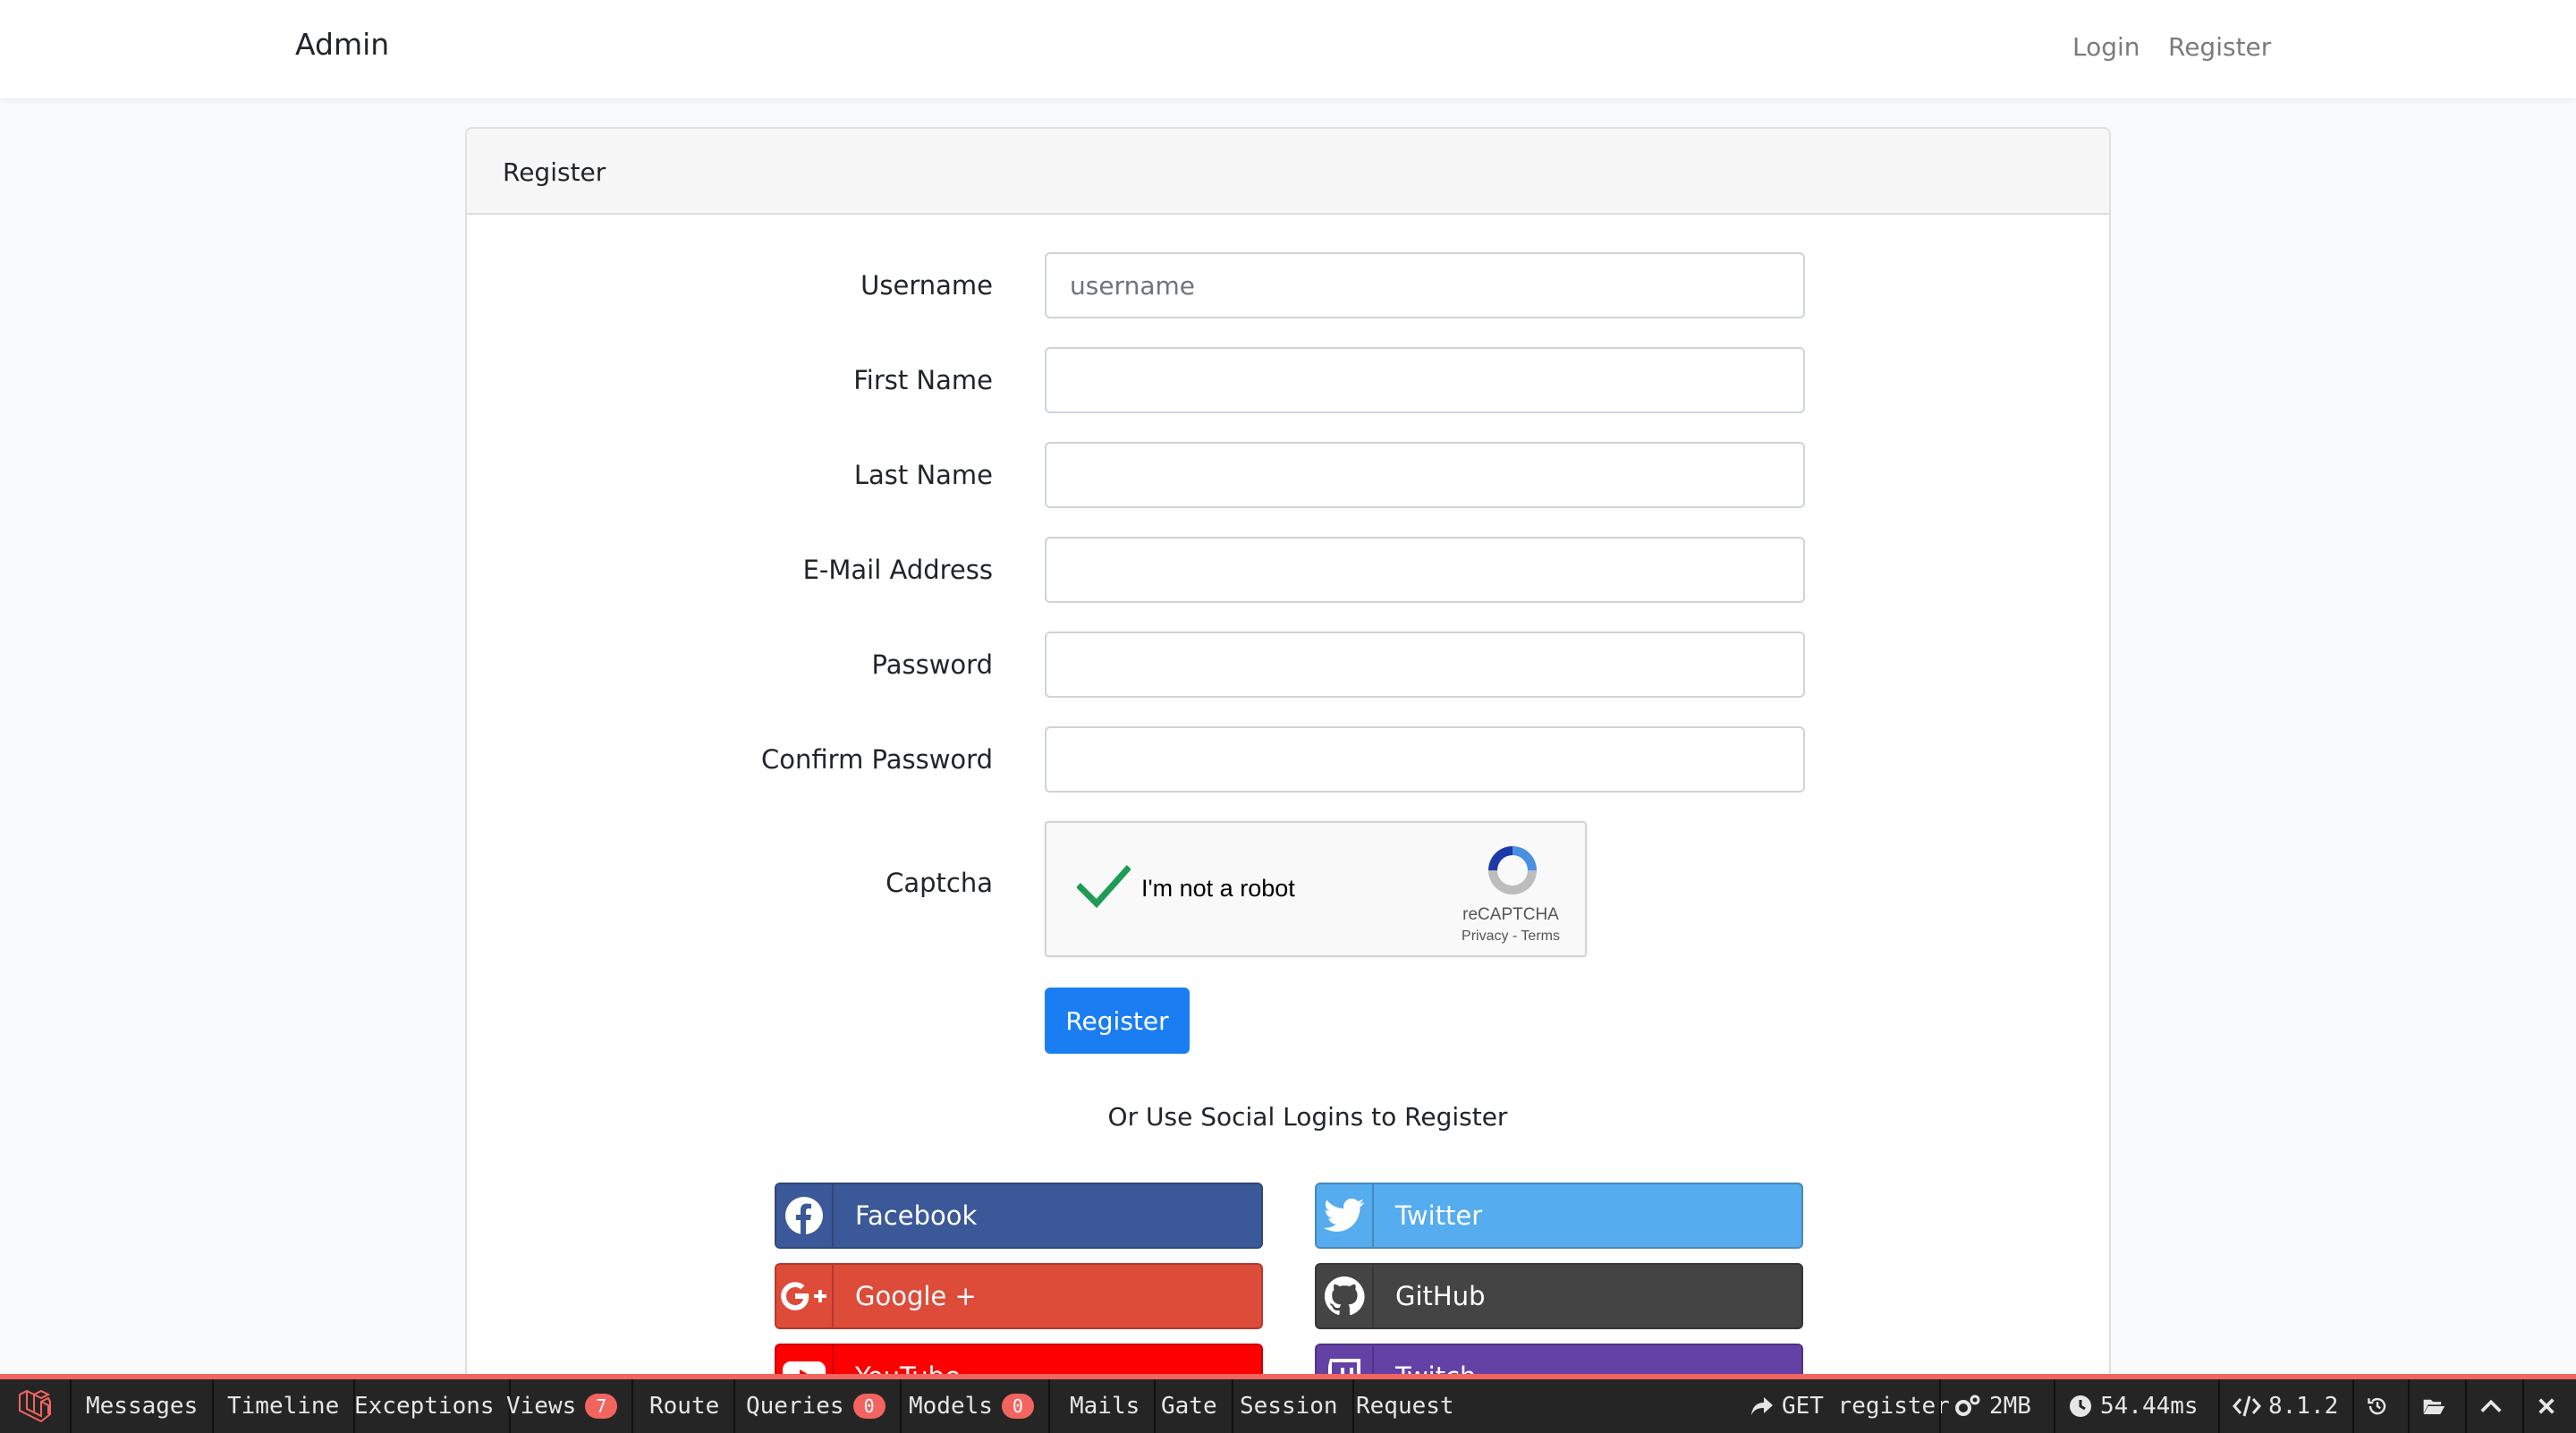  What do you see at coordinates (805, 1215) in the screenshot?
I see `facebook-icon` at bounding box center [805, 1215].